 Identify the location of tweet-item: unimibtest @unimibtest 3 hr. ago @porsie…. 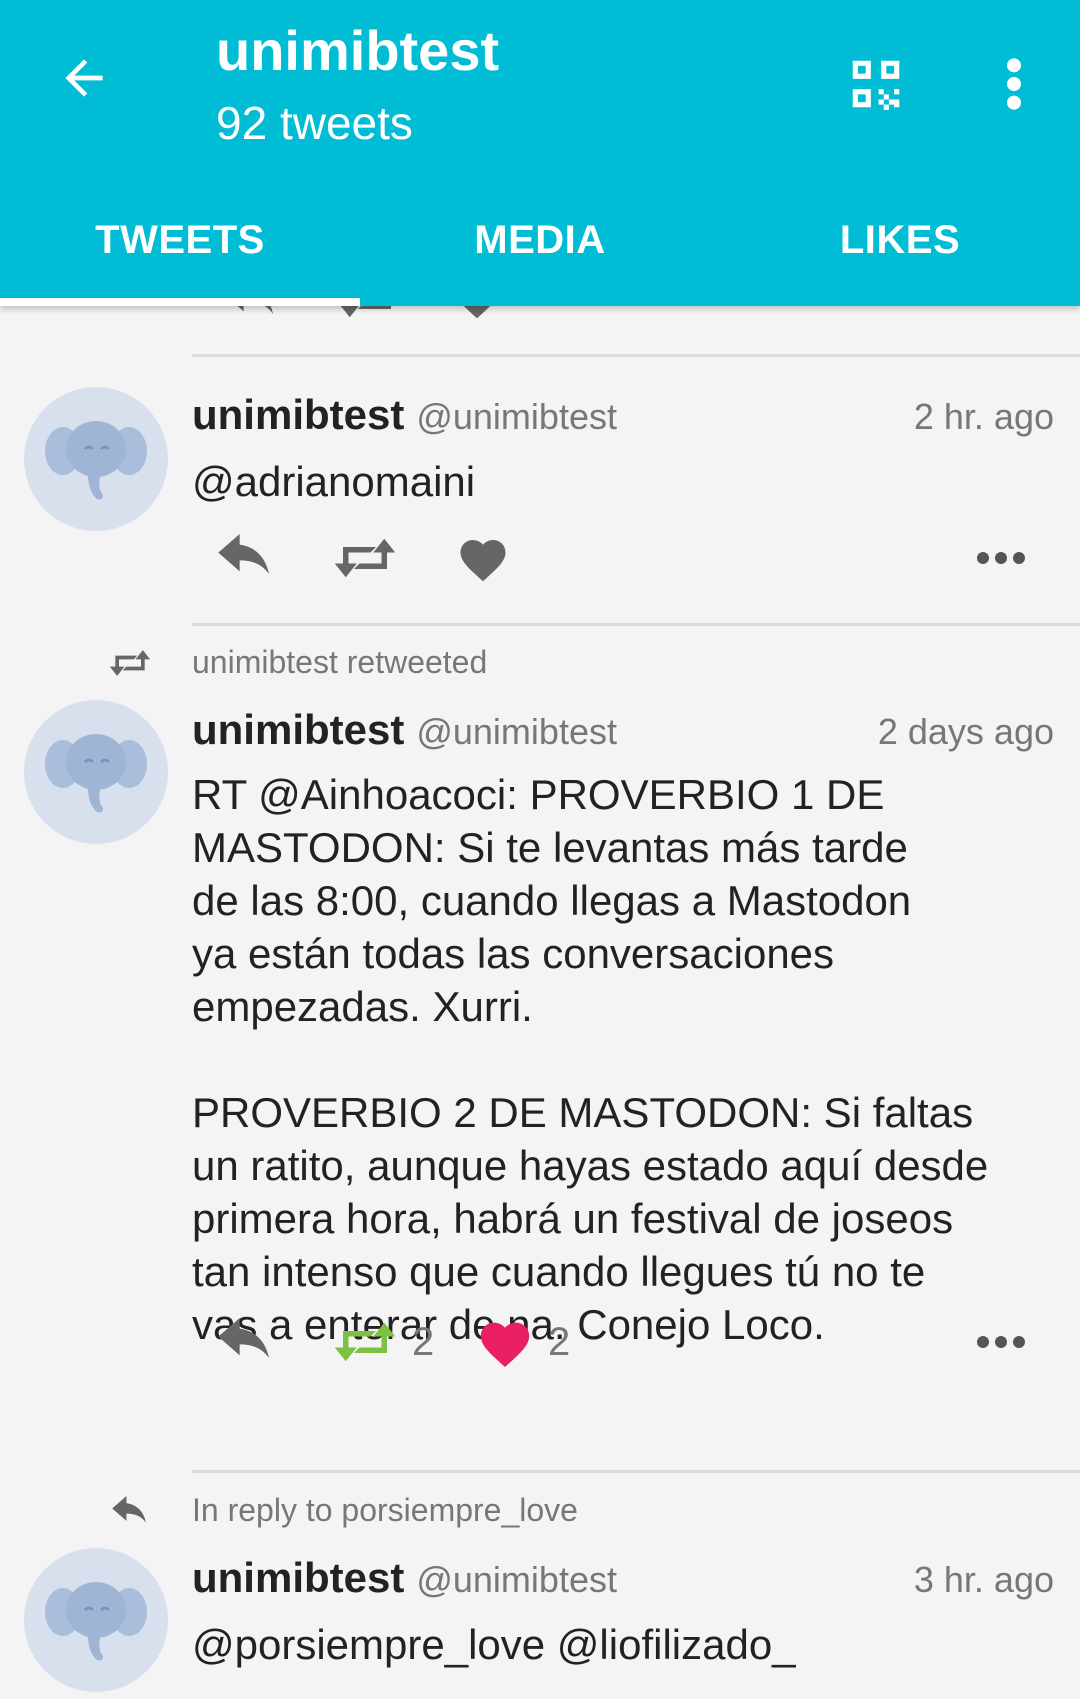
(540, 1617).